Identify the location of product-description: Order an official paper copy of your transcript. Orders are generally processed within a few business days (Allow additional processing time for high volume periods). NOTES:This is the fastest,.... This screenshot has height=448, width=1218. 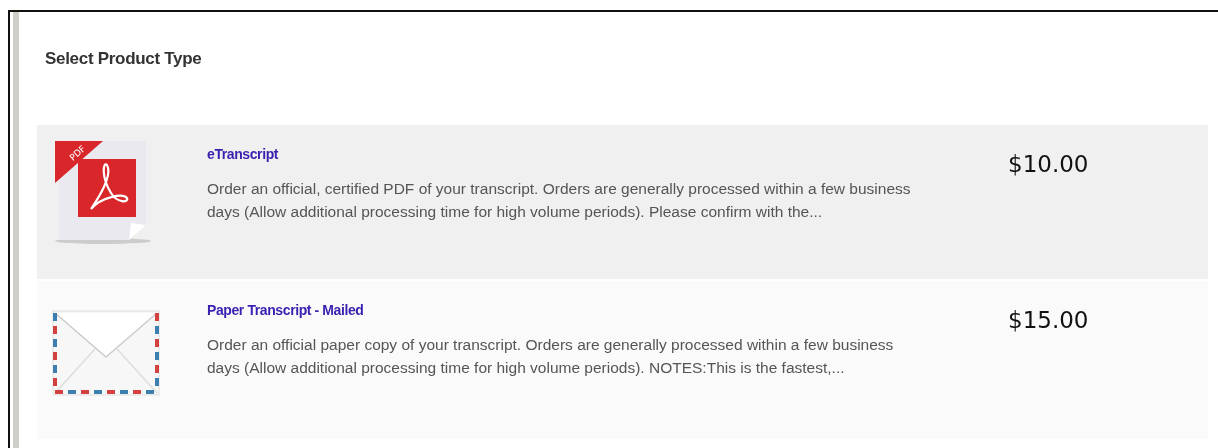
(551, 356).